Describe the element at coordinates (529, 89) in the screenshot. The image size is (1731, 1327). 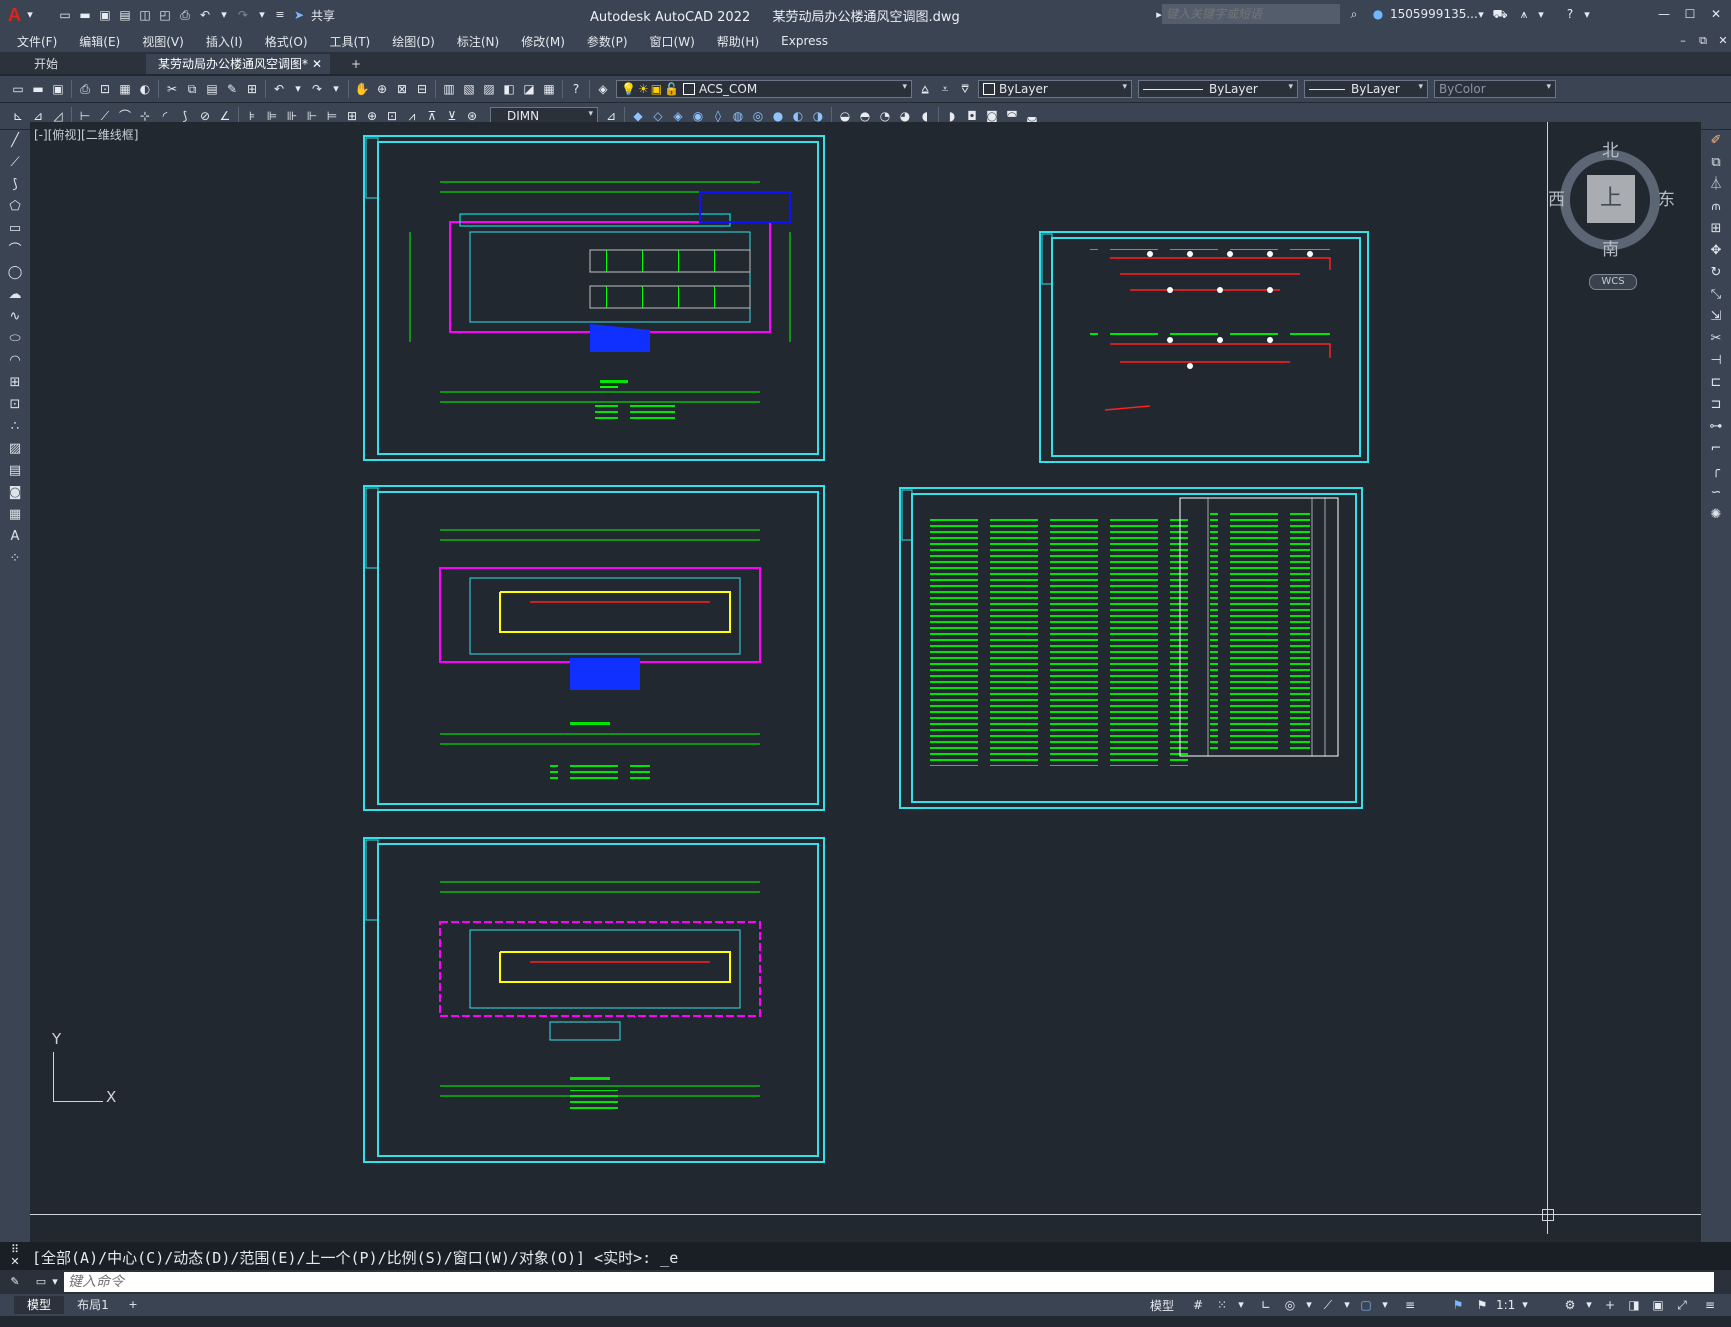
I see `markup-icon: ◪` at that location.